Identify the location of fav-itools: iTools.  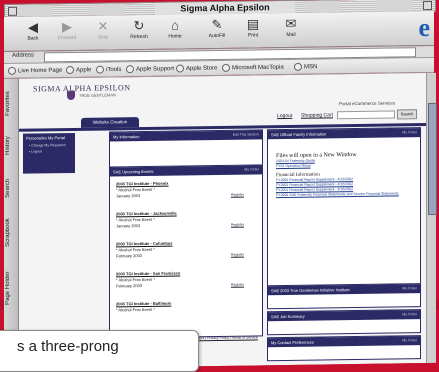
(109, 69).